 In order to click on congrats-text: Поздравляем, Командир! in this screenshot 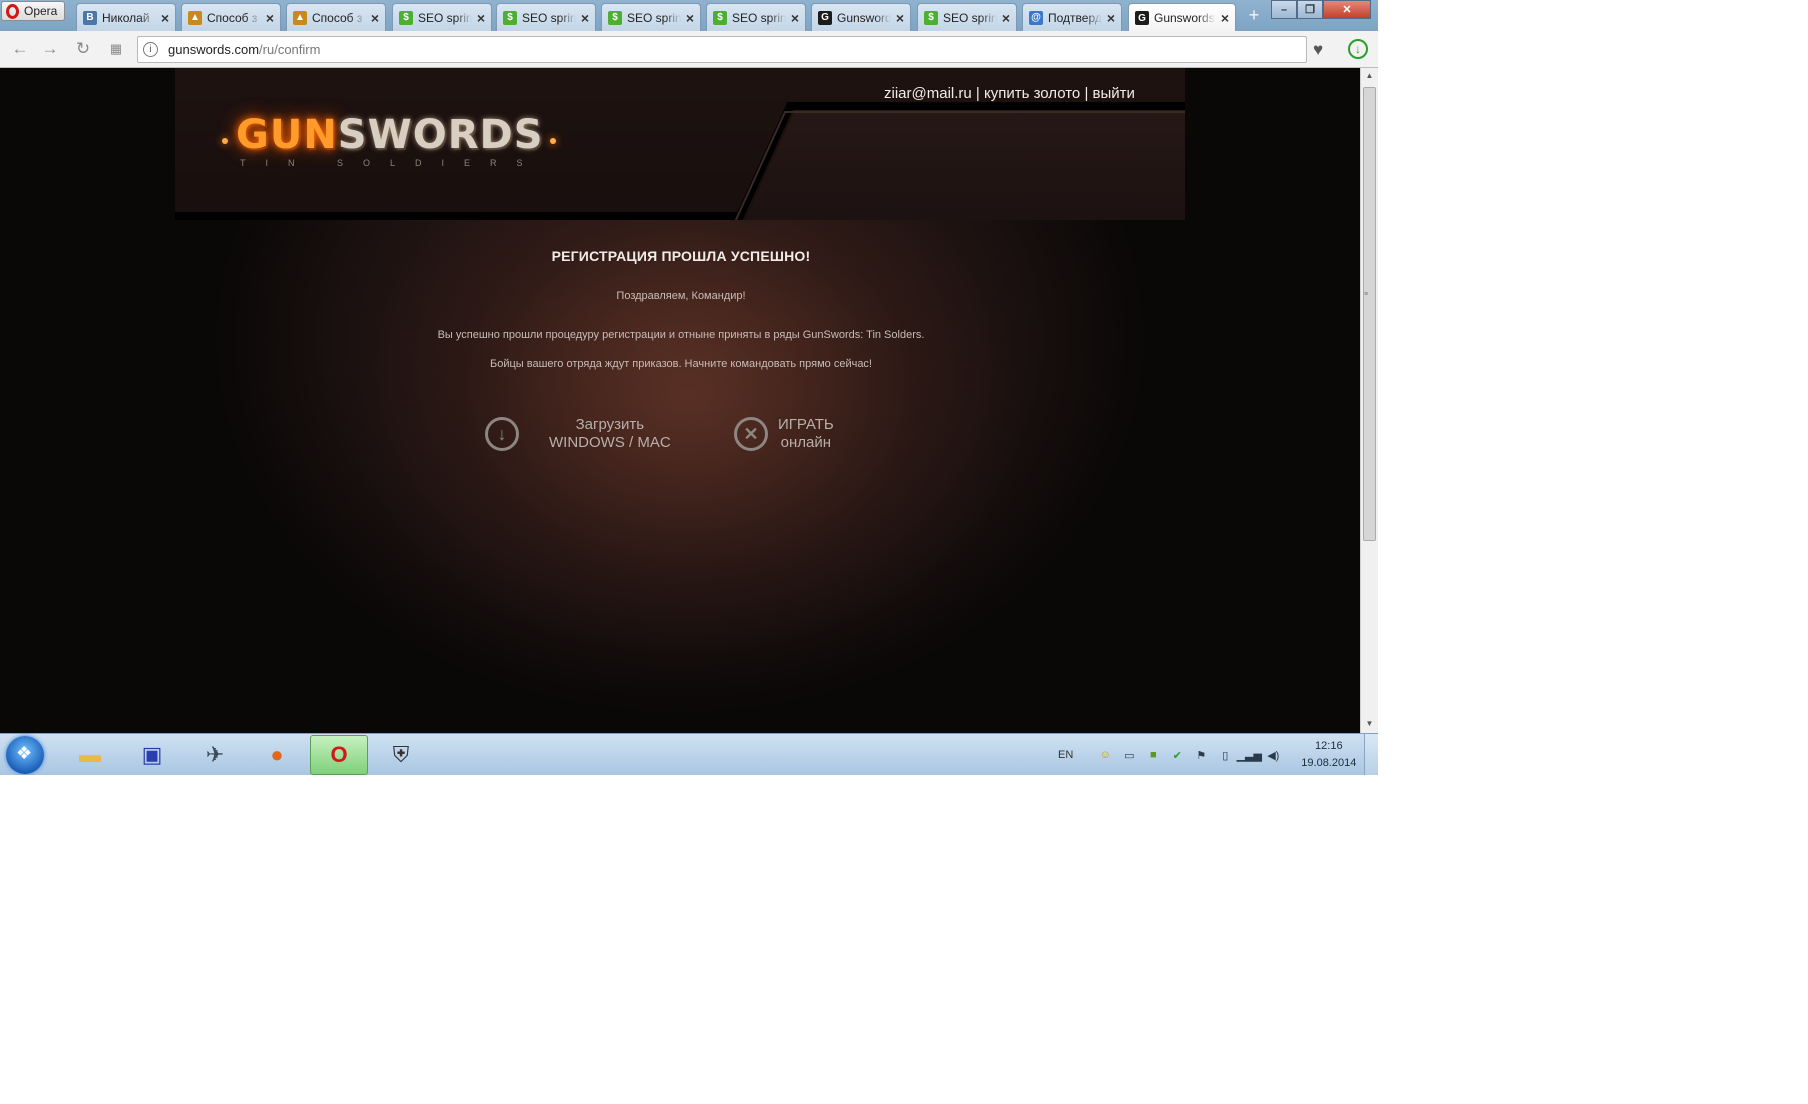, I will do `click(681, 296)`.